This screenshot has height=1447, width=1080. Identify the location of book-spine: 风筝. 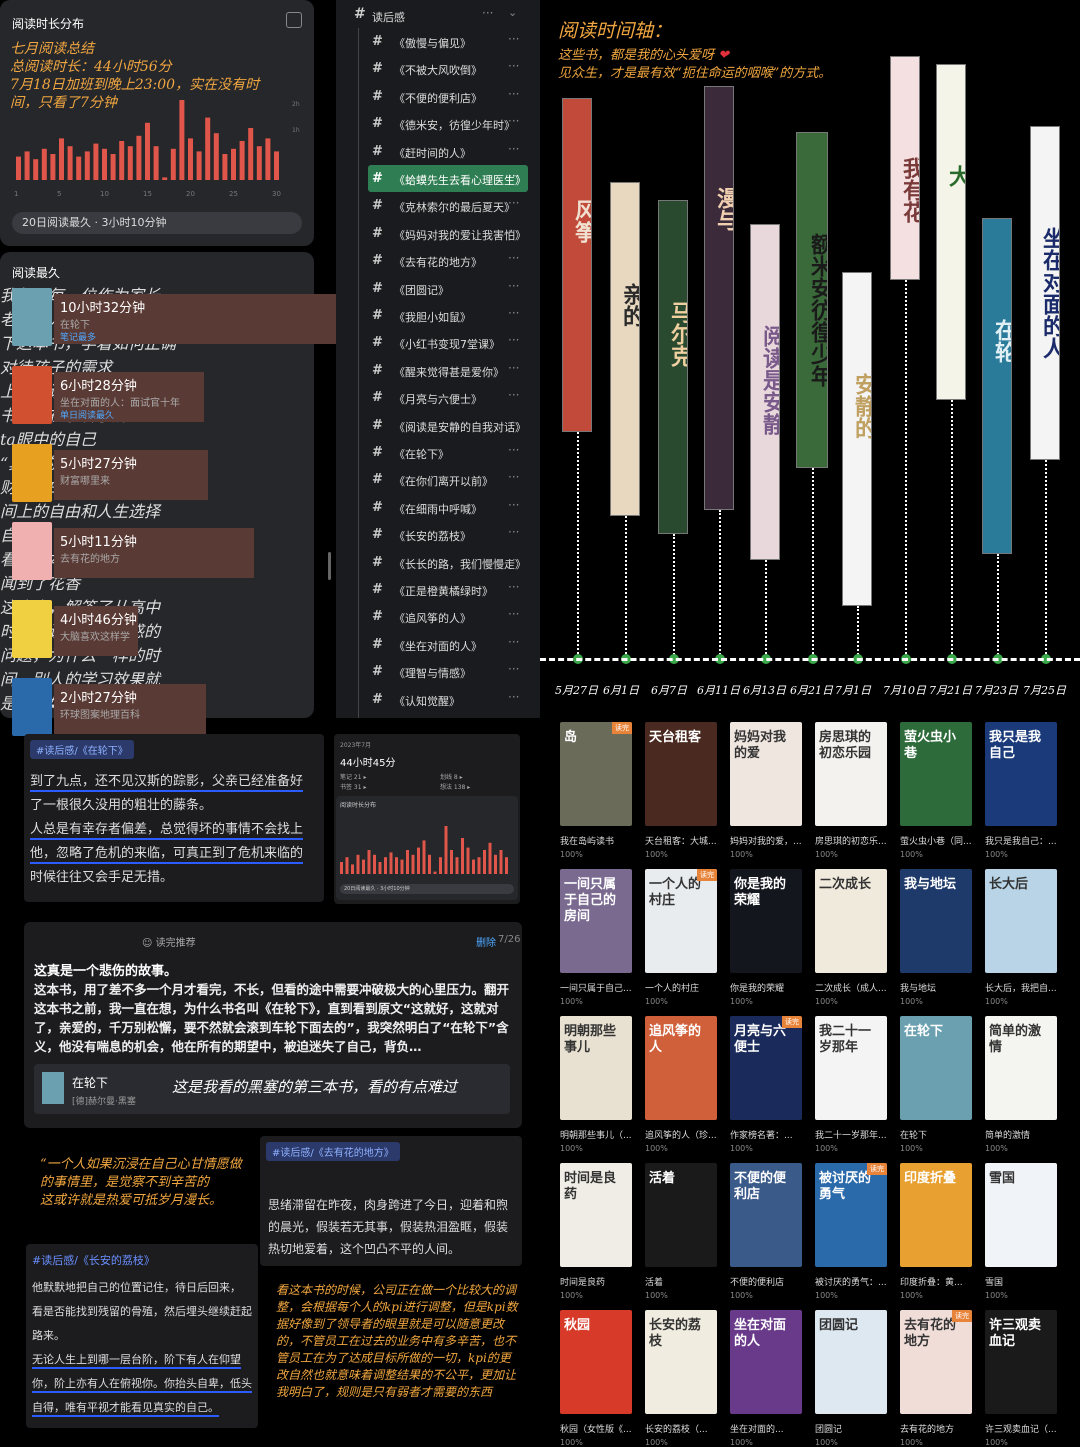
(577, 265).